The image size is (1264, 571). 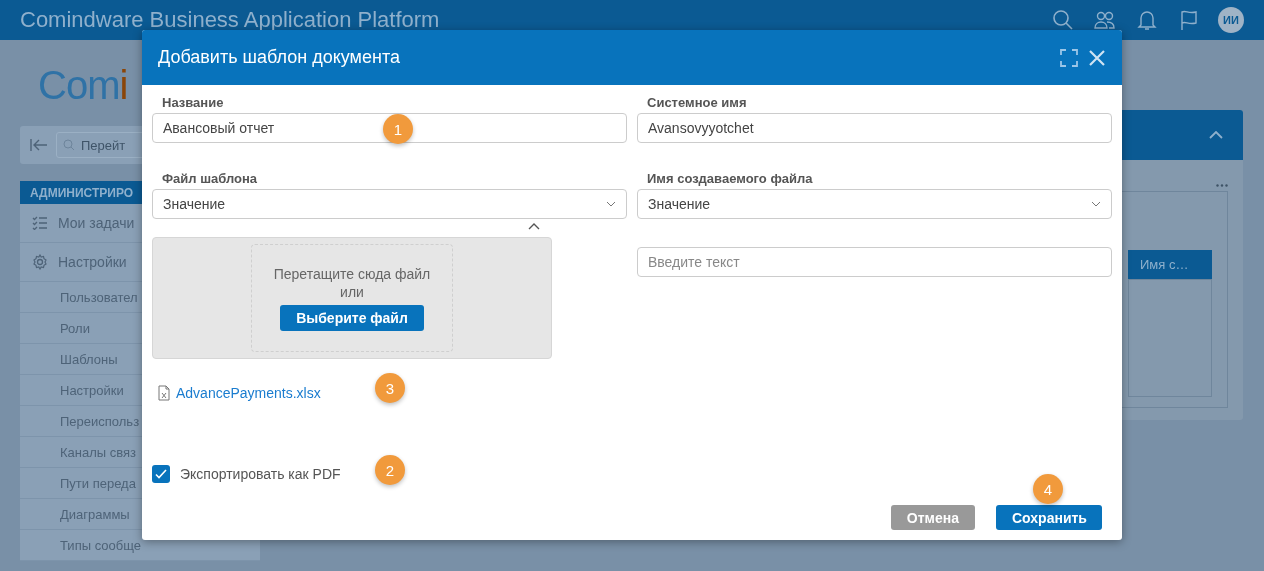 What do you see at coordinates (1222, 185) in the screenshot?
I see `more-icon` at bounding box center [1222, 185].